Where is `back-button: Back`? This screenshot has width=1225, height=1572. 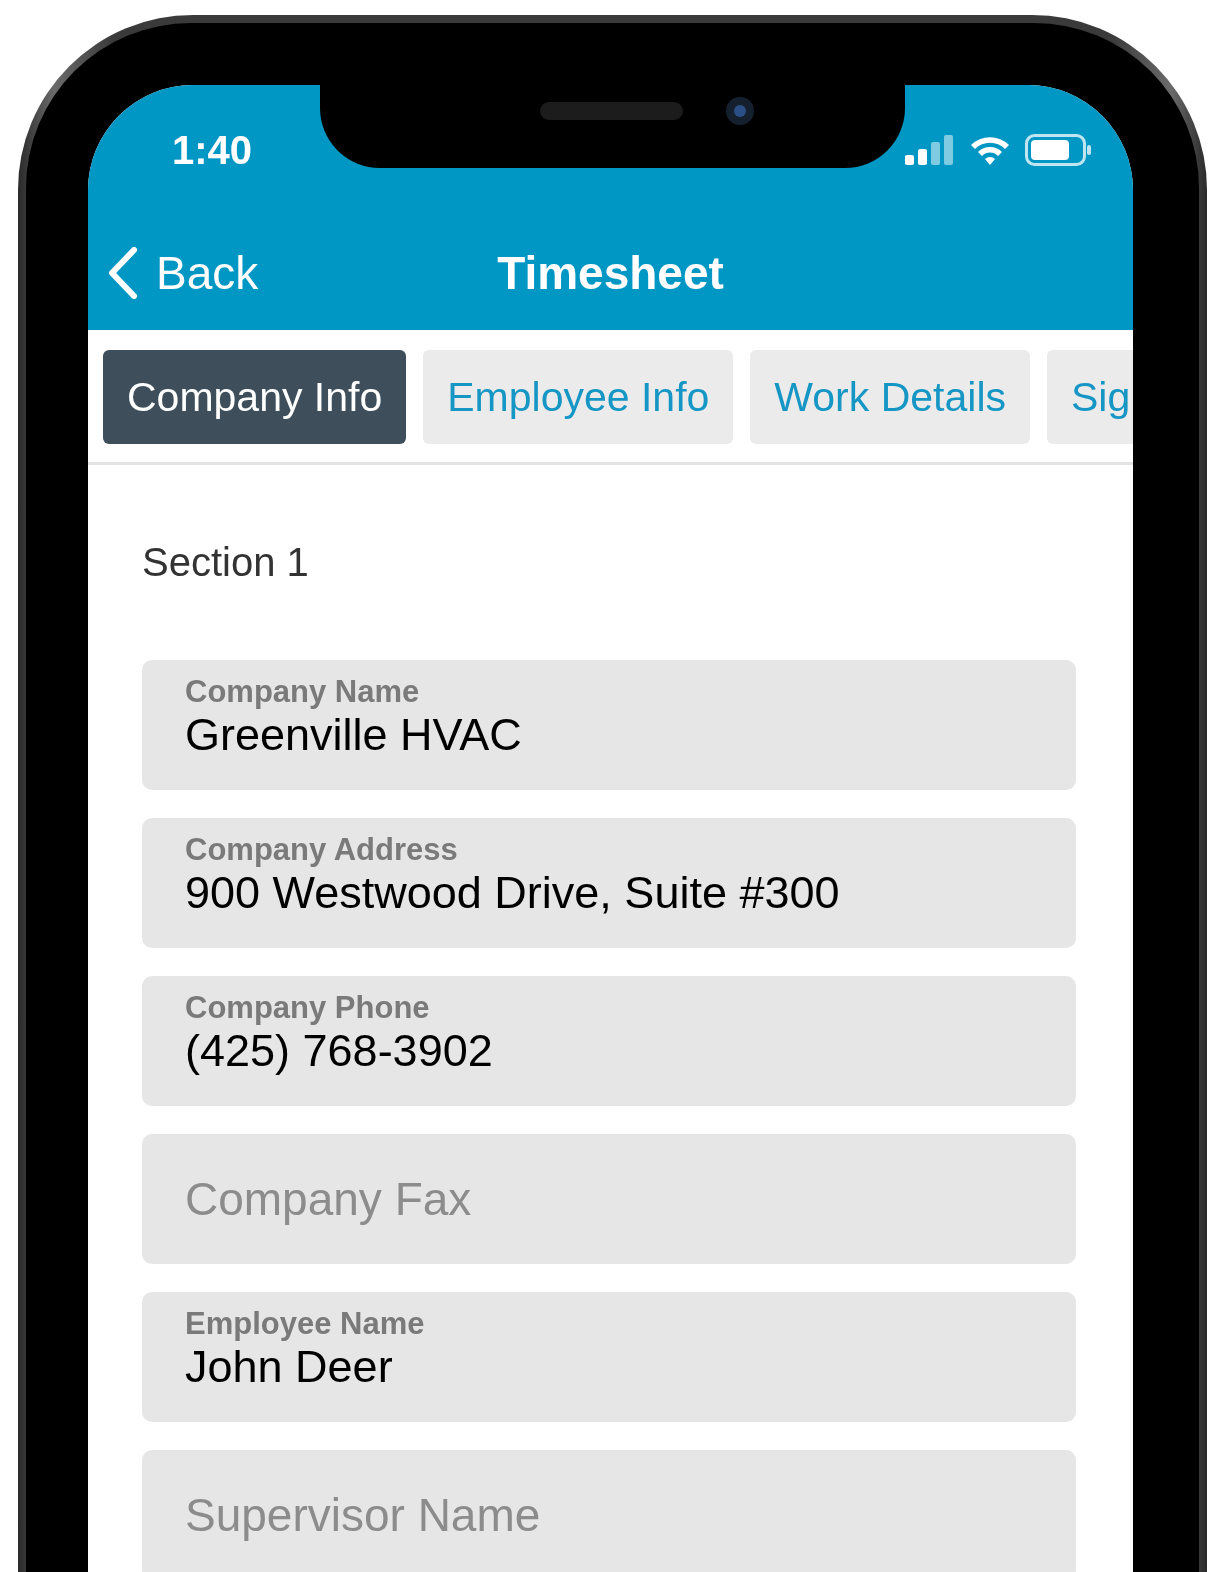 back-button: Back is located at coordinates (183, 272).